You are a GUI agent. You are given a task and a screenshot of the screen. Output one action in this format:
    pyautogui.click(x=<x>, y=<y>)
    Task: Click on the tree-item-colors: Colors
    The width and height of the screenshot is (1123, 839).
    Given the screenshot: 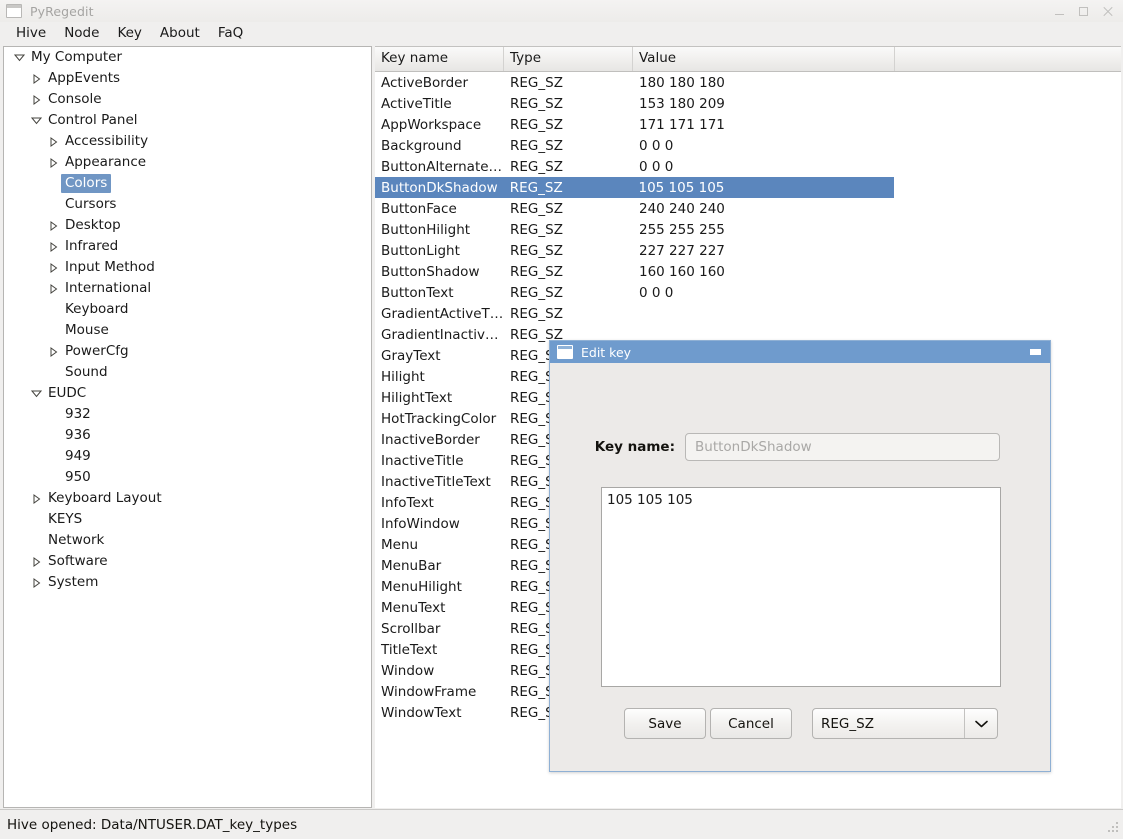 What is the action you would take?
    pyautogui.click(x=187, y=183)
    